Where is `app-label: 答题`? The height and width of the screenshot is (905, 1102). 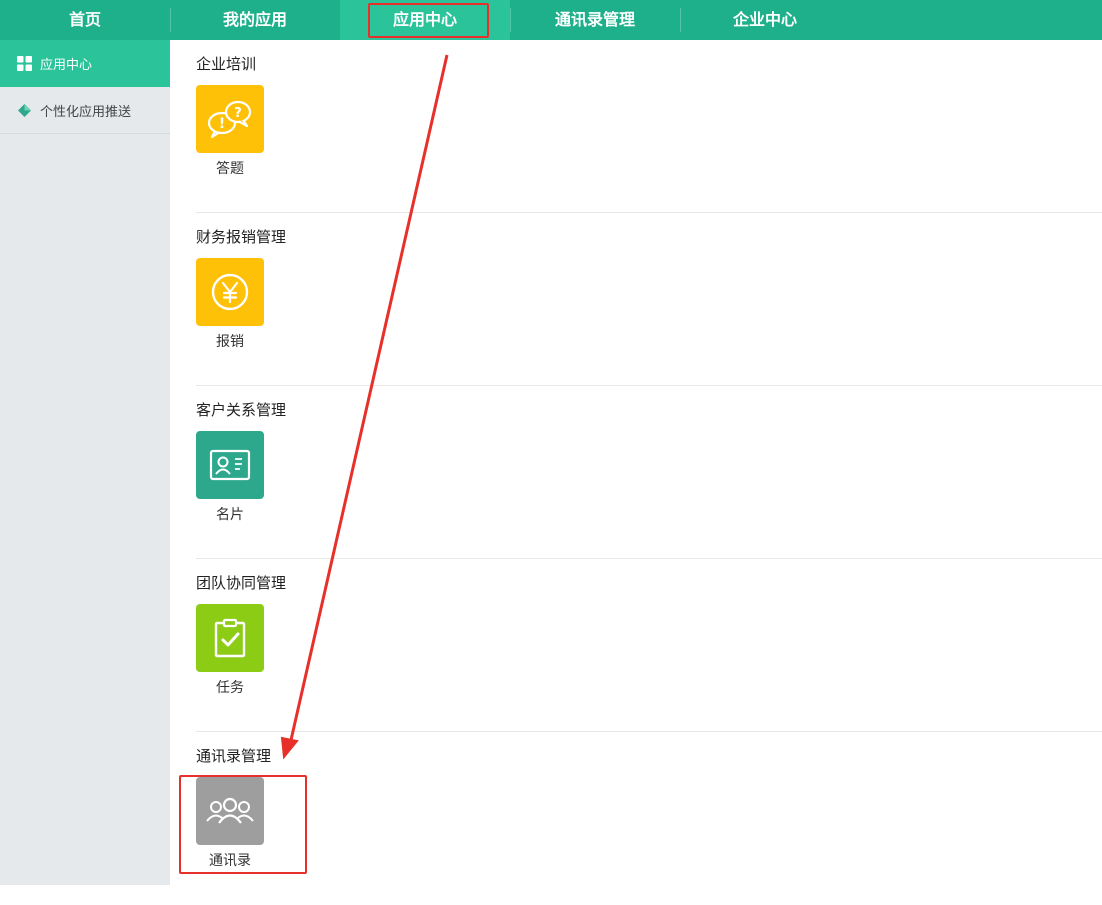
app-label: 答题 is located at coordinates (230, 169).